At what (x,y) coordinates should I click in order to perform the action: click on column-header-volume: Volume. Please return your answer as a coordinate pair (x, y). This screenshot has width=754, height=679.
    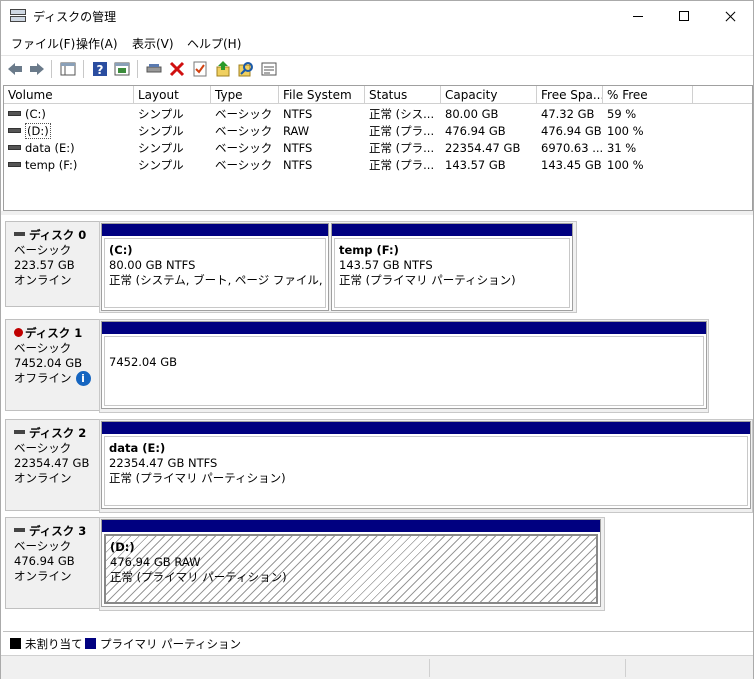
    Looking at the image, I should click on (69, 95).